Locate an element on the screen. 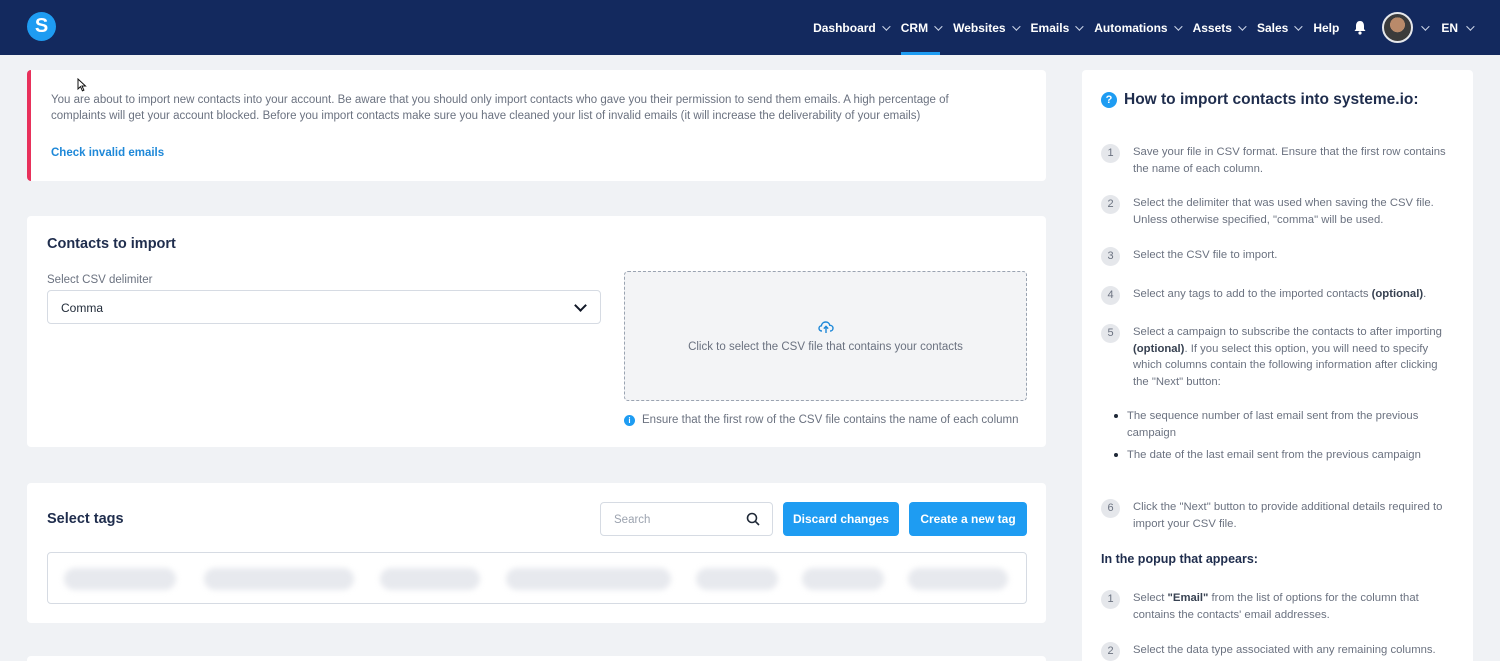  language-selector: EN is located at coordinates (1458, 27).